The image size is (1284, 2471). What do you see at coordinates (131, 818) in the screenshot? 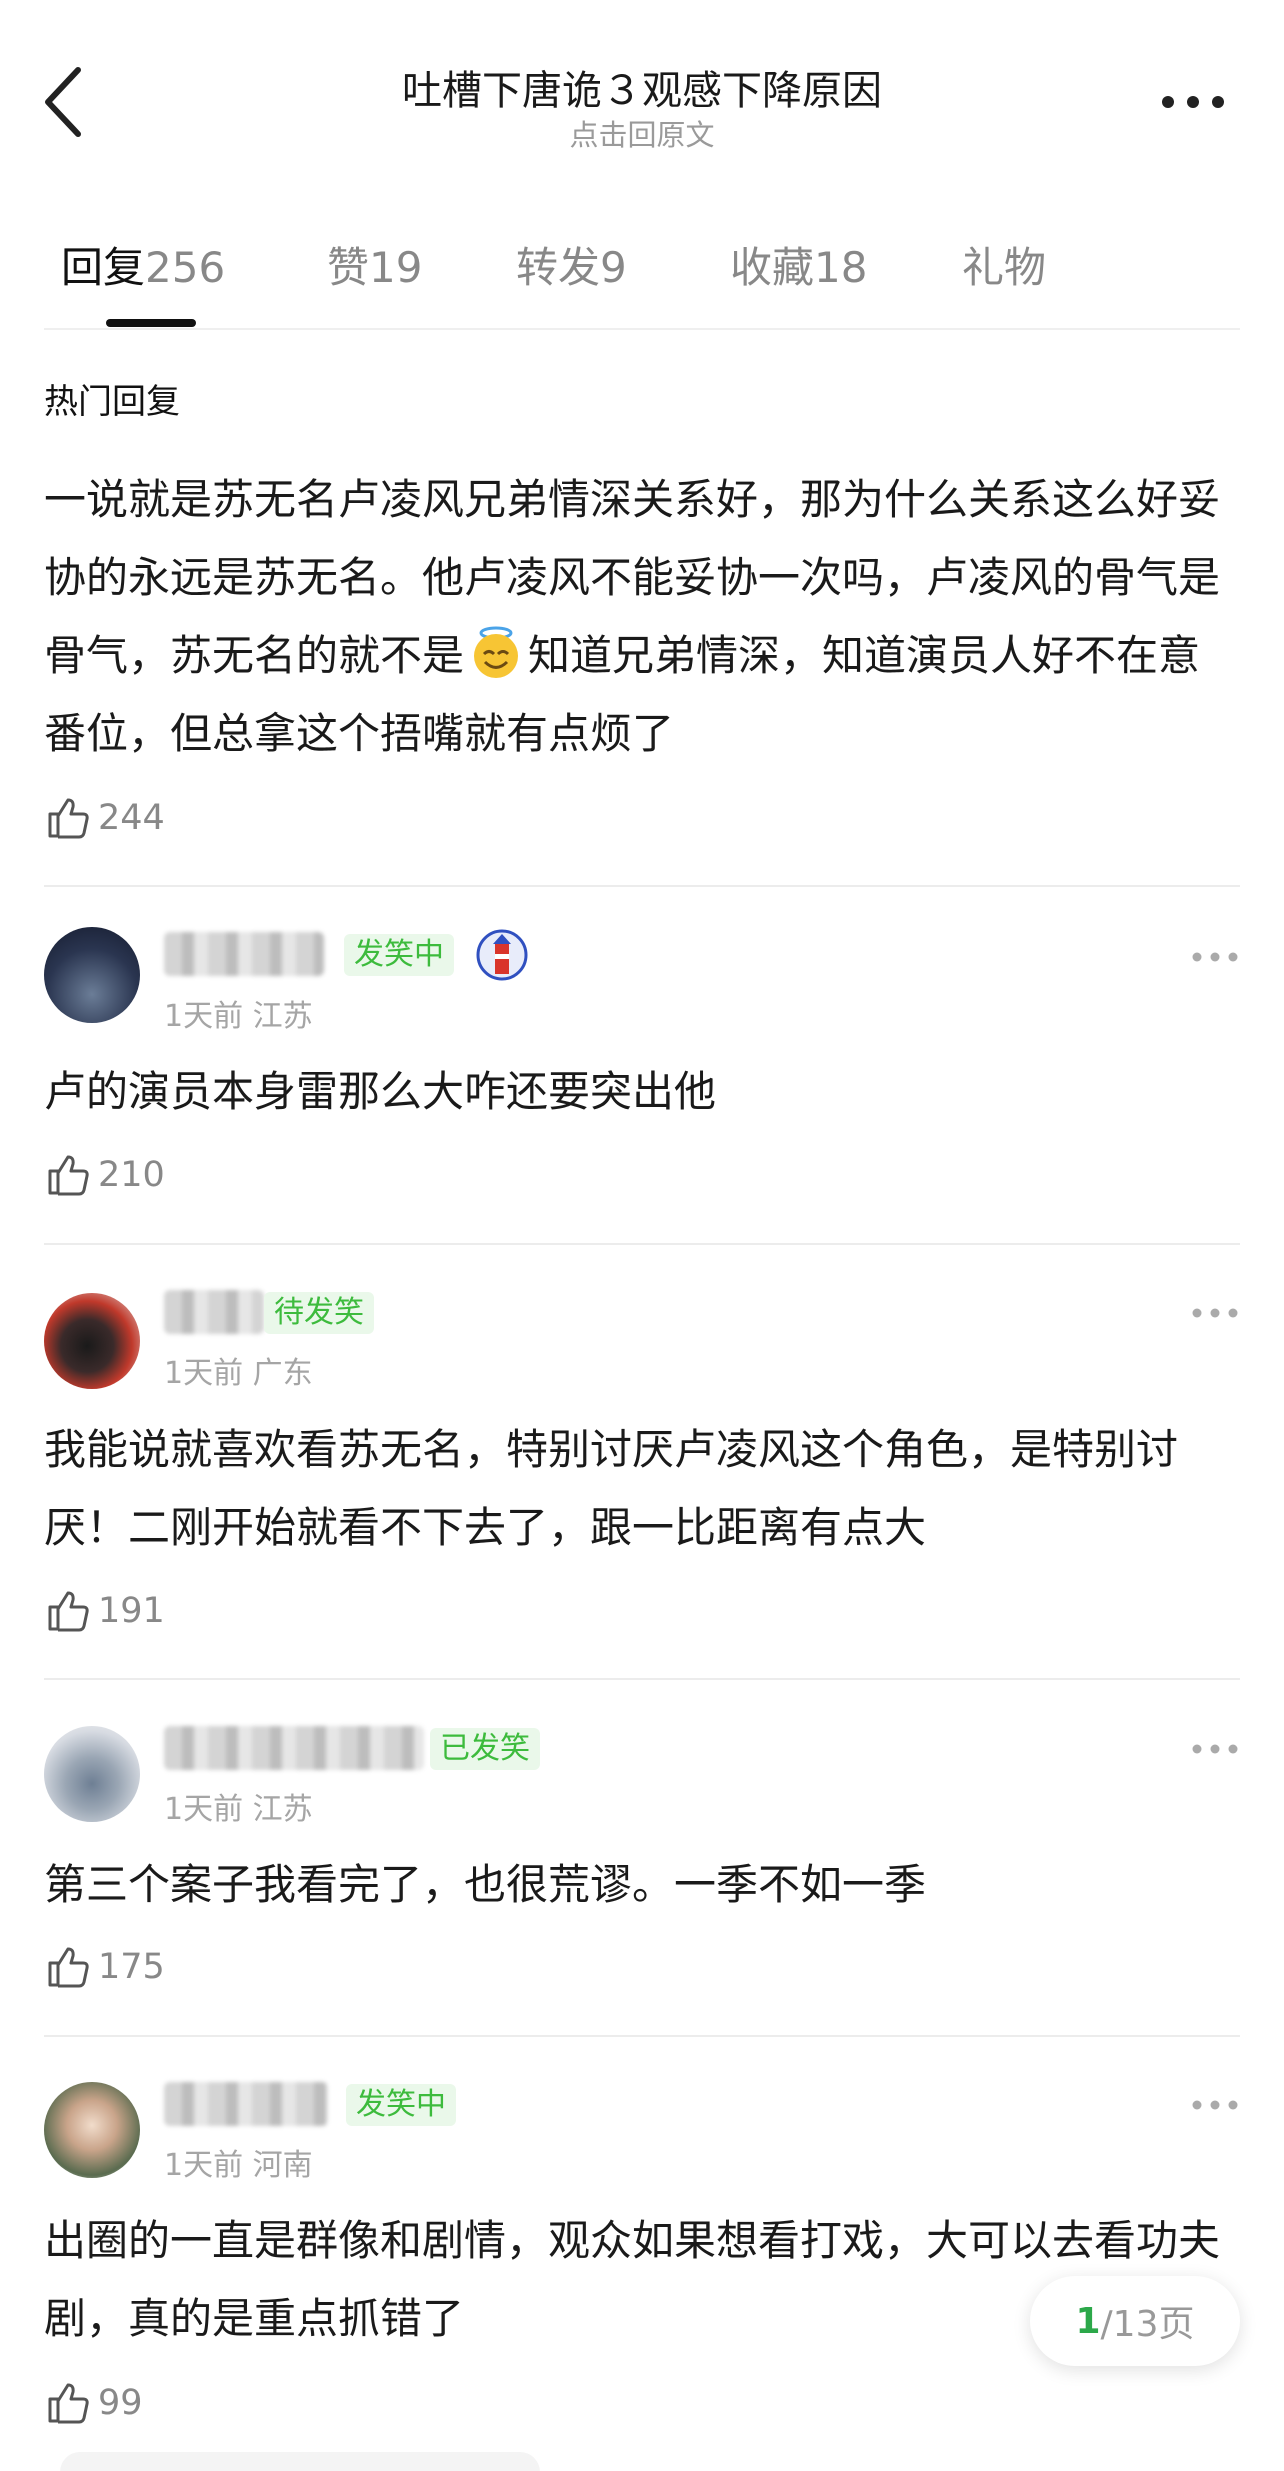
I see `like-count: 244` at bounding box center [131, 818].